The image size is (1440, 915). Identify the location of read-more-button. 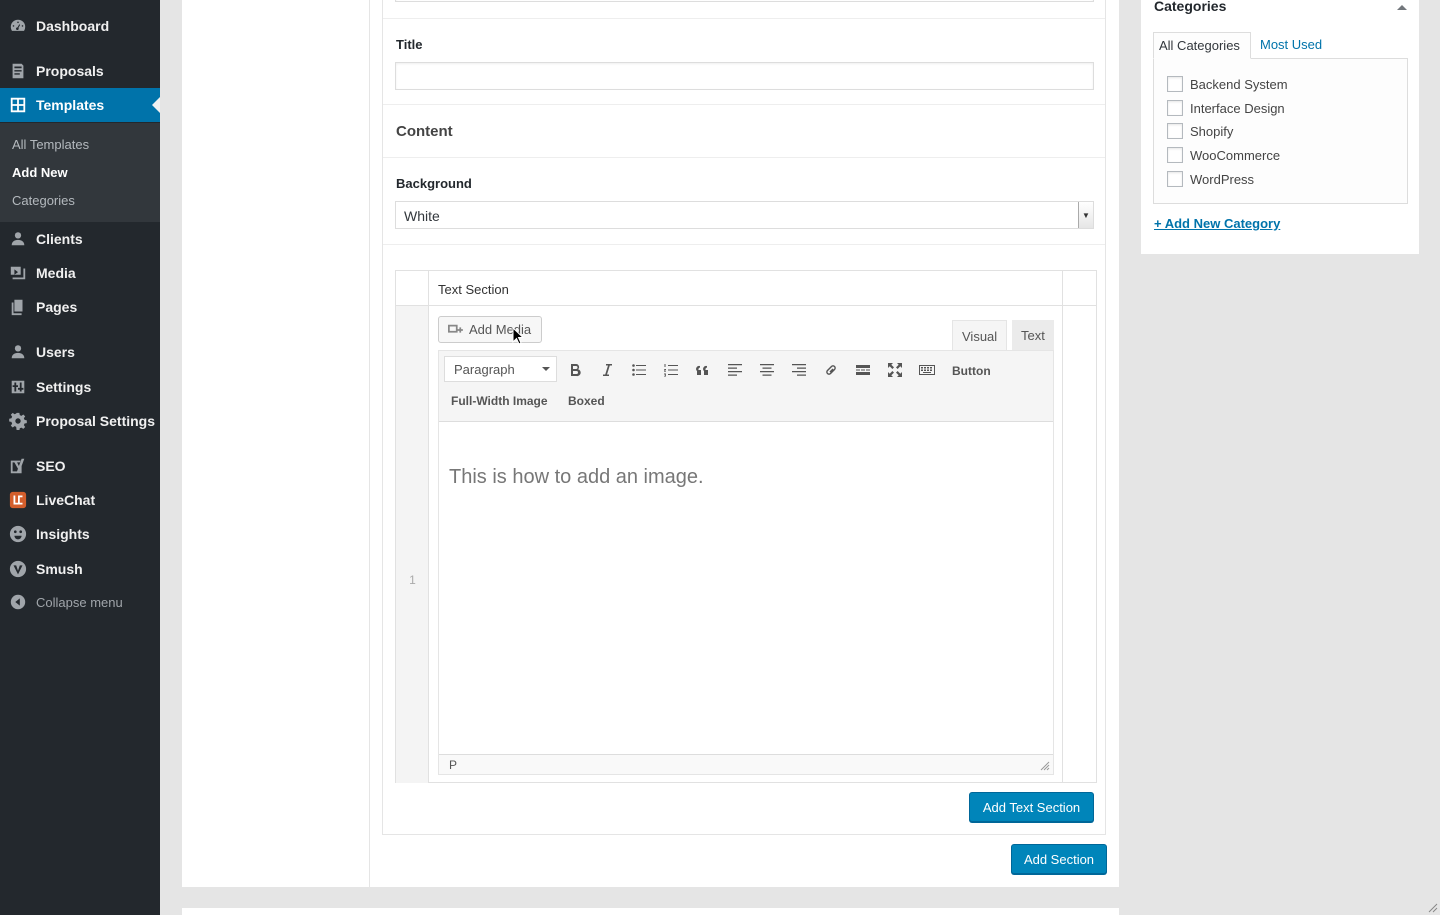
(863, 370).